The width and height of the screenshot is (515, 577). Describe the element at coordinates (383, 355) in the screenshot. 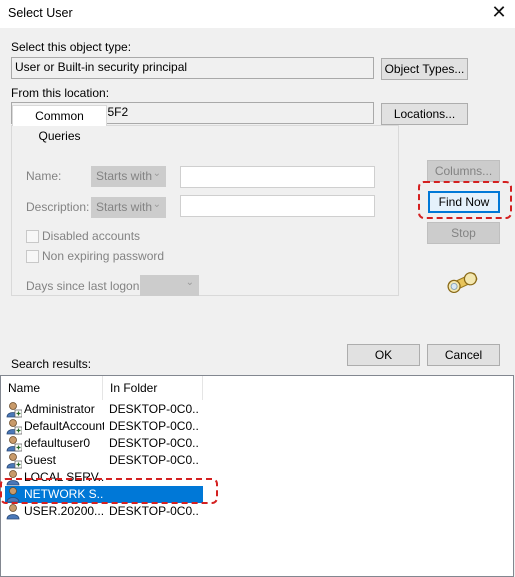

I see `ok-button: OK` at that location.